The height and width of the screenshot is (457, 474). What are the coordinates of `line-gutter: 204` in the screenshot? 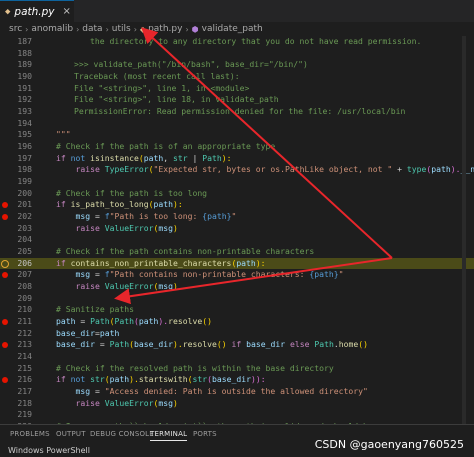 It's located at (20, 240).